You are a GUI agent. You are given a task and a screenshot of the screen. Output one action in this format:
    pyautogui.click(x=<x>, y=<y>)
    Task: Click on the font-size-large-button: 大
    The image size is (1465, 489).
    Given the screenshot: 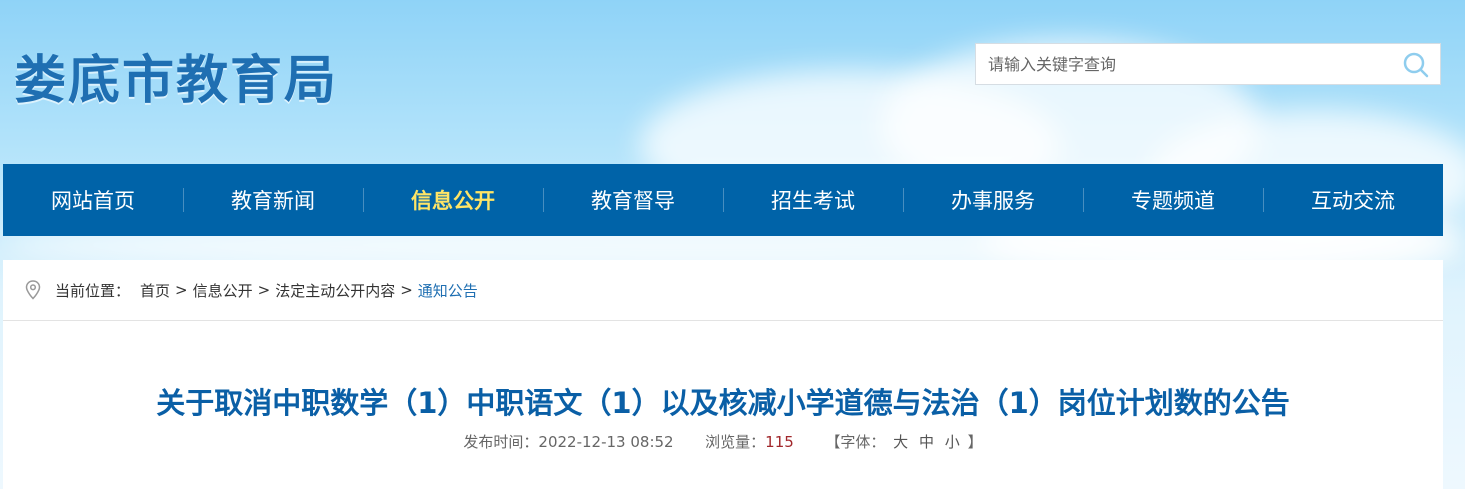 What is the action you would take?
    pyautogui.click(x=900, y=442)
    